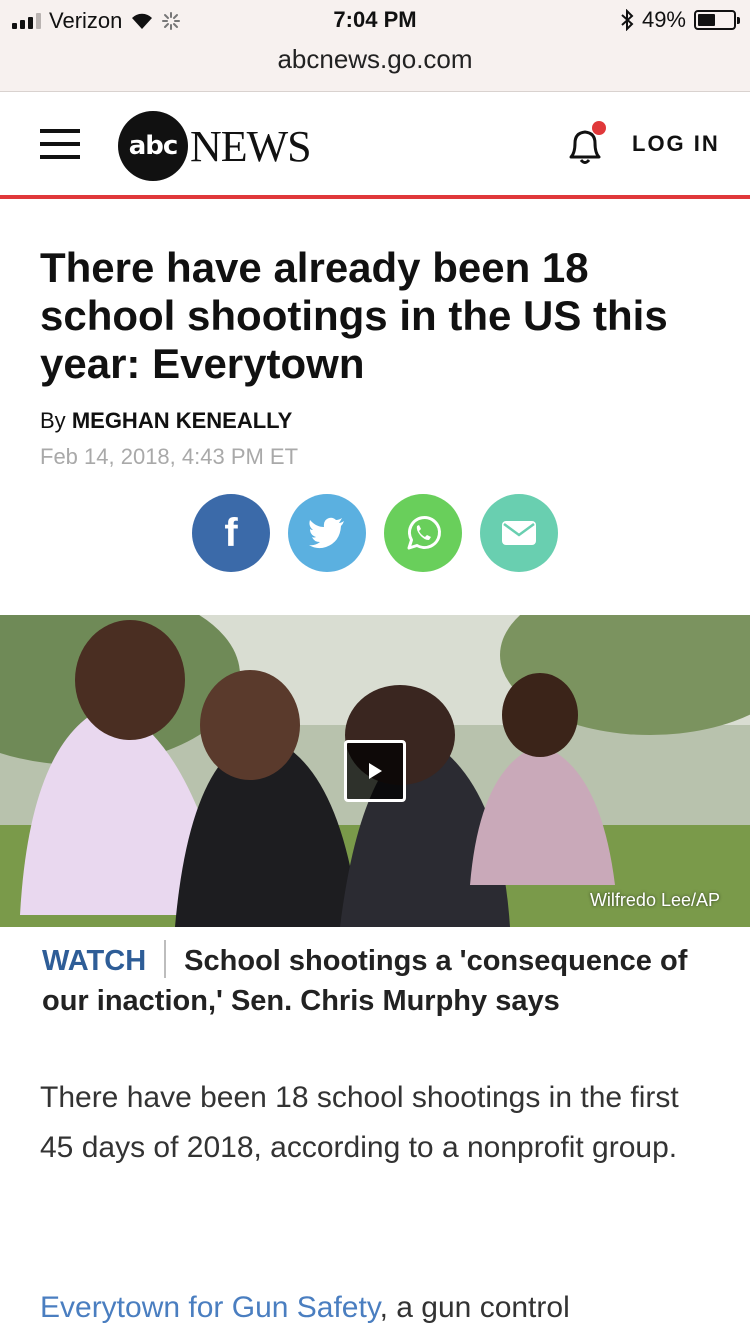 The image size is (750, 1334). Describe the element at coordinates (375, 20) in the screenshot. I see `status-bar: Verizon 7:04 PM 49%` at that location.